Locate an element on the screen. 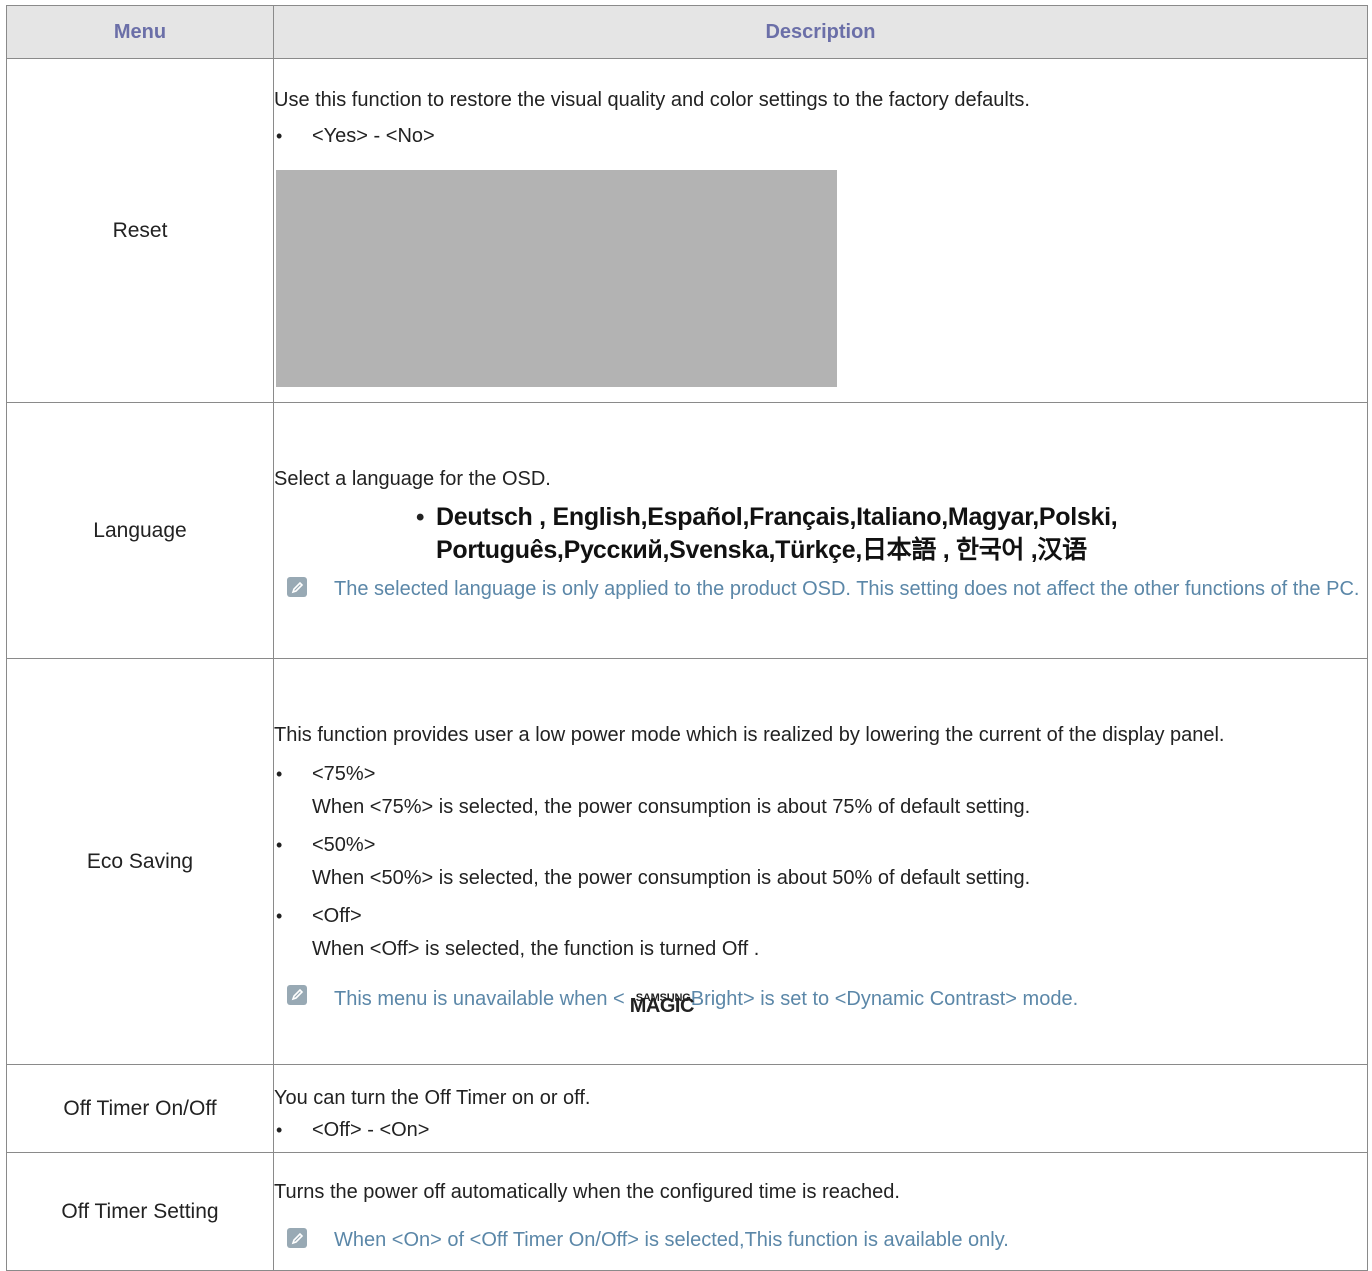  eco-item-label: <Off> is located at coordinates (337, 915).